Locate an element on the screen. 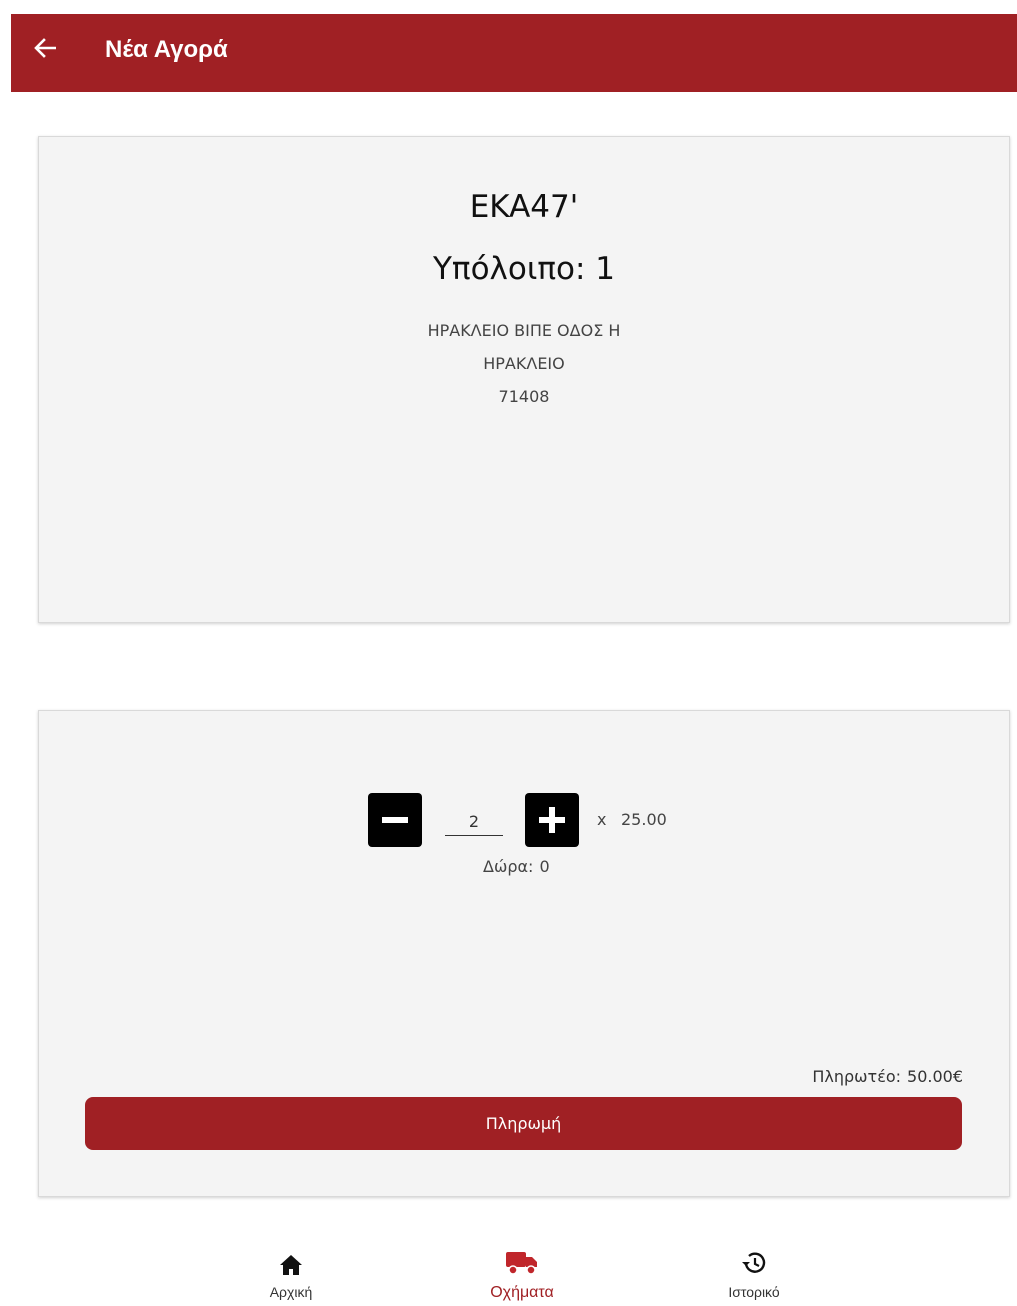  unit-price: 25.00 is located at coordinates (644, 819).